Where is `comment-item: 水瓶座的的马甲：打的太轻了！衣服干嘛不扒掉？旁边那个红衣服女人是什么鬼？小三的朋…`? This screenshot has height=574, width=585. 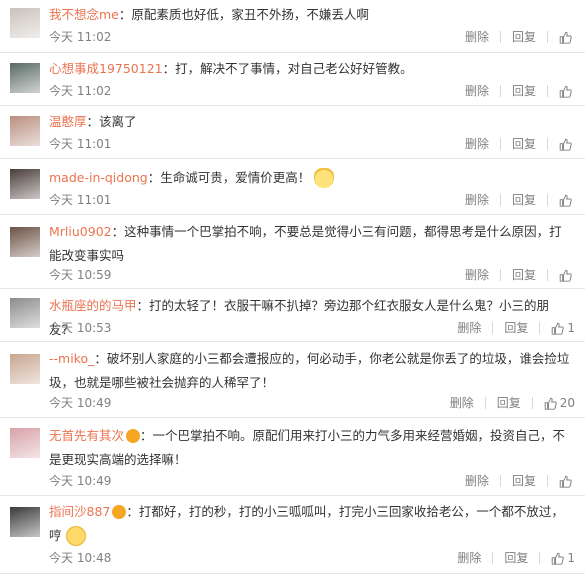 comment-item: 水瓶座的的马甲：打的太轻了！衣服干嘛不扒掉？旁边那个红衣服女人是什么鬼？小三的朋… is located at coordinates (292, 315).